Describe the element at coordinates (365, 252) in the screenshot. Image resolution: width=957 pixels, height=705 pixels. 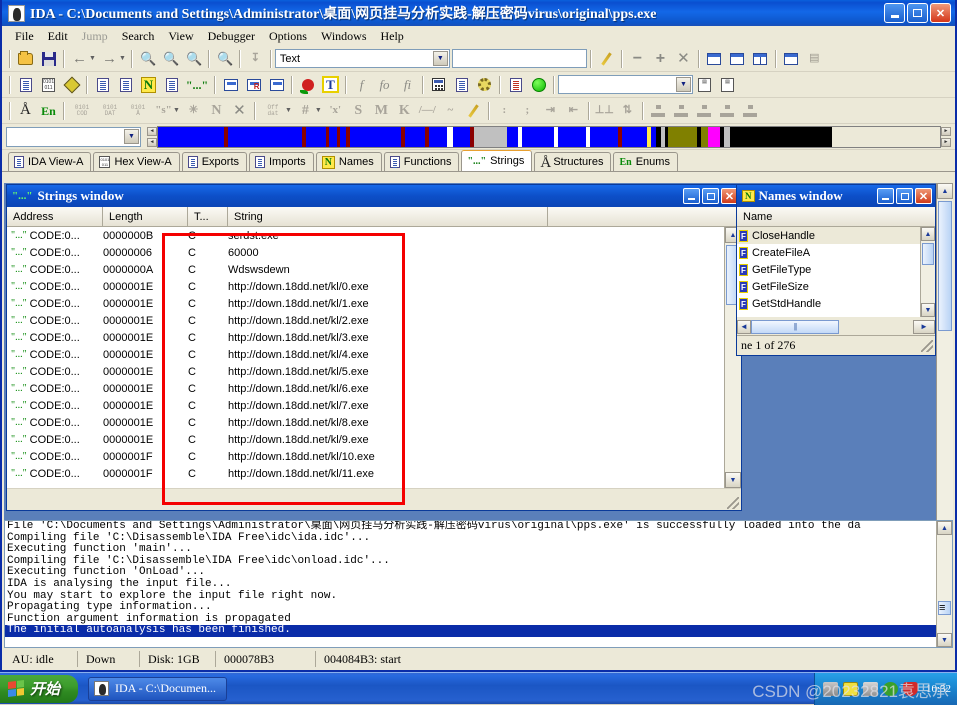
I see `table-row: "..." CODE:0... 00000006 C 60000` at that location.